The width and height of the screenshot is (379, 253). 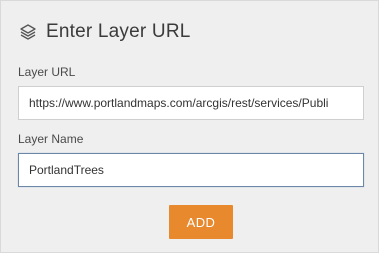 I want to click on layer-url-input, so click(x=191, y=103).